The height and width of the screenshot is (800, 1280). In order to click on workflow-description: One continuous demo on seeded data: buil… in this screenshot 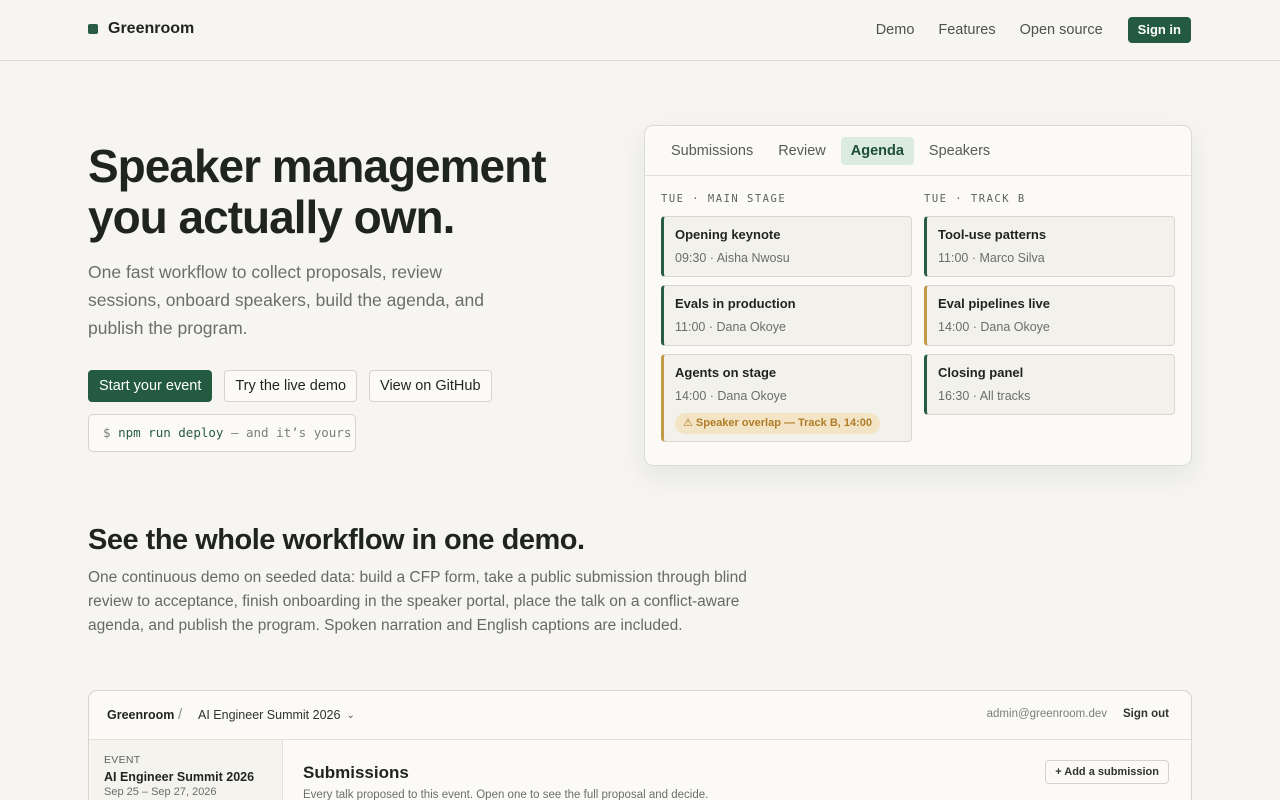, I will do `click(417, 601)`.